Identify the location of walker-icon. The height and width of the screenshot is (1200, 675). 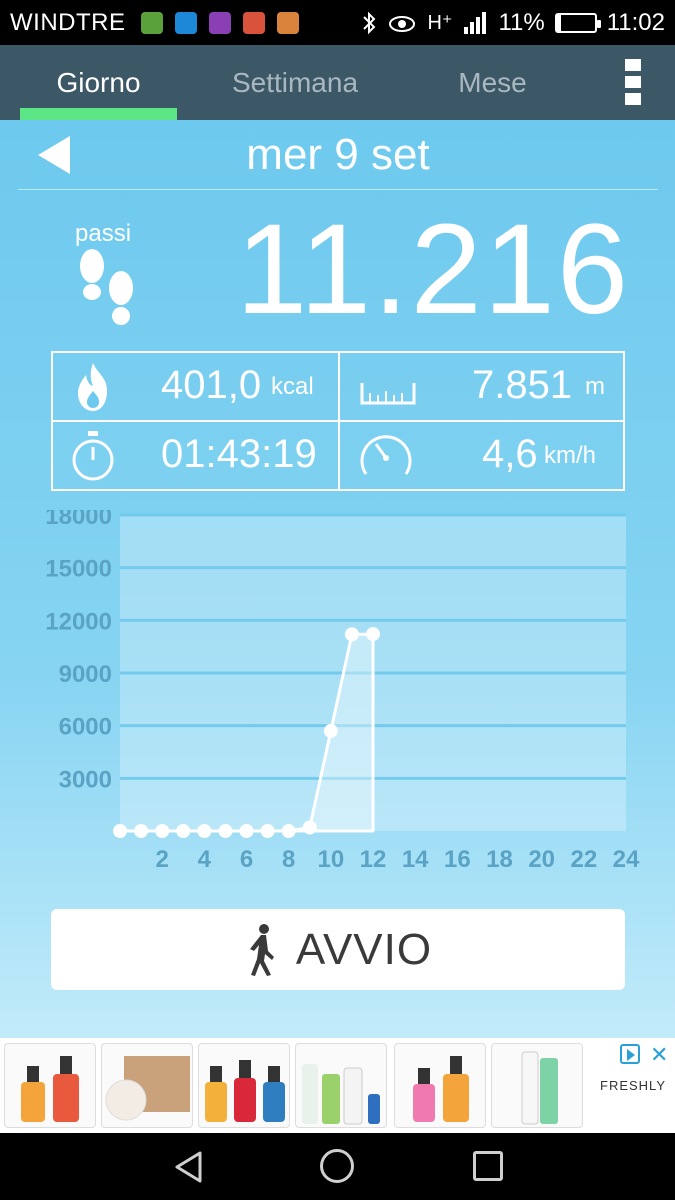
(261, 949).